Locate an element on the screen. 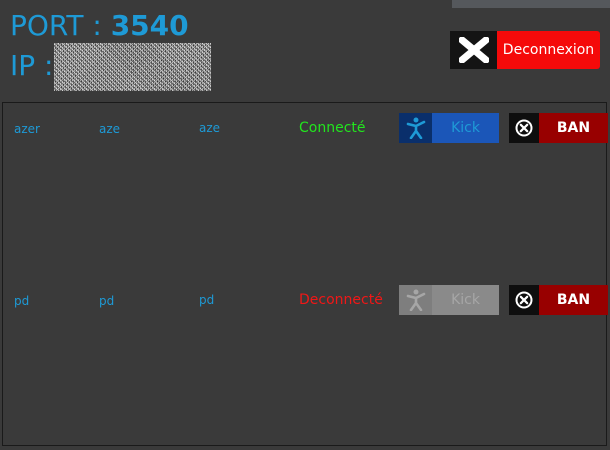 Image resolution: width=610 pixels, height=450 pixels. player-field-3: aze is located at coordinates (210, 128).